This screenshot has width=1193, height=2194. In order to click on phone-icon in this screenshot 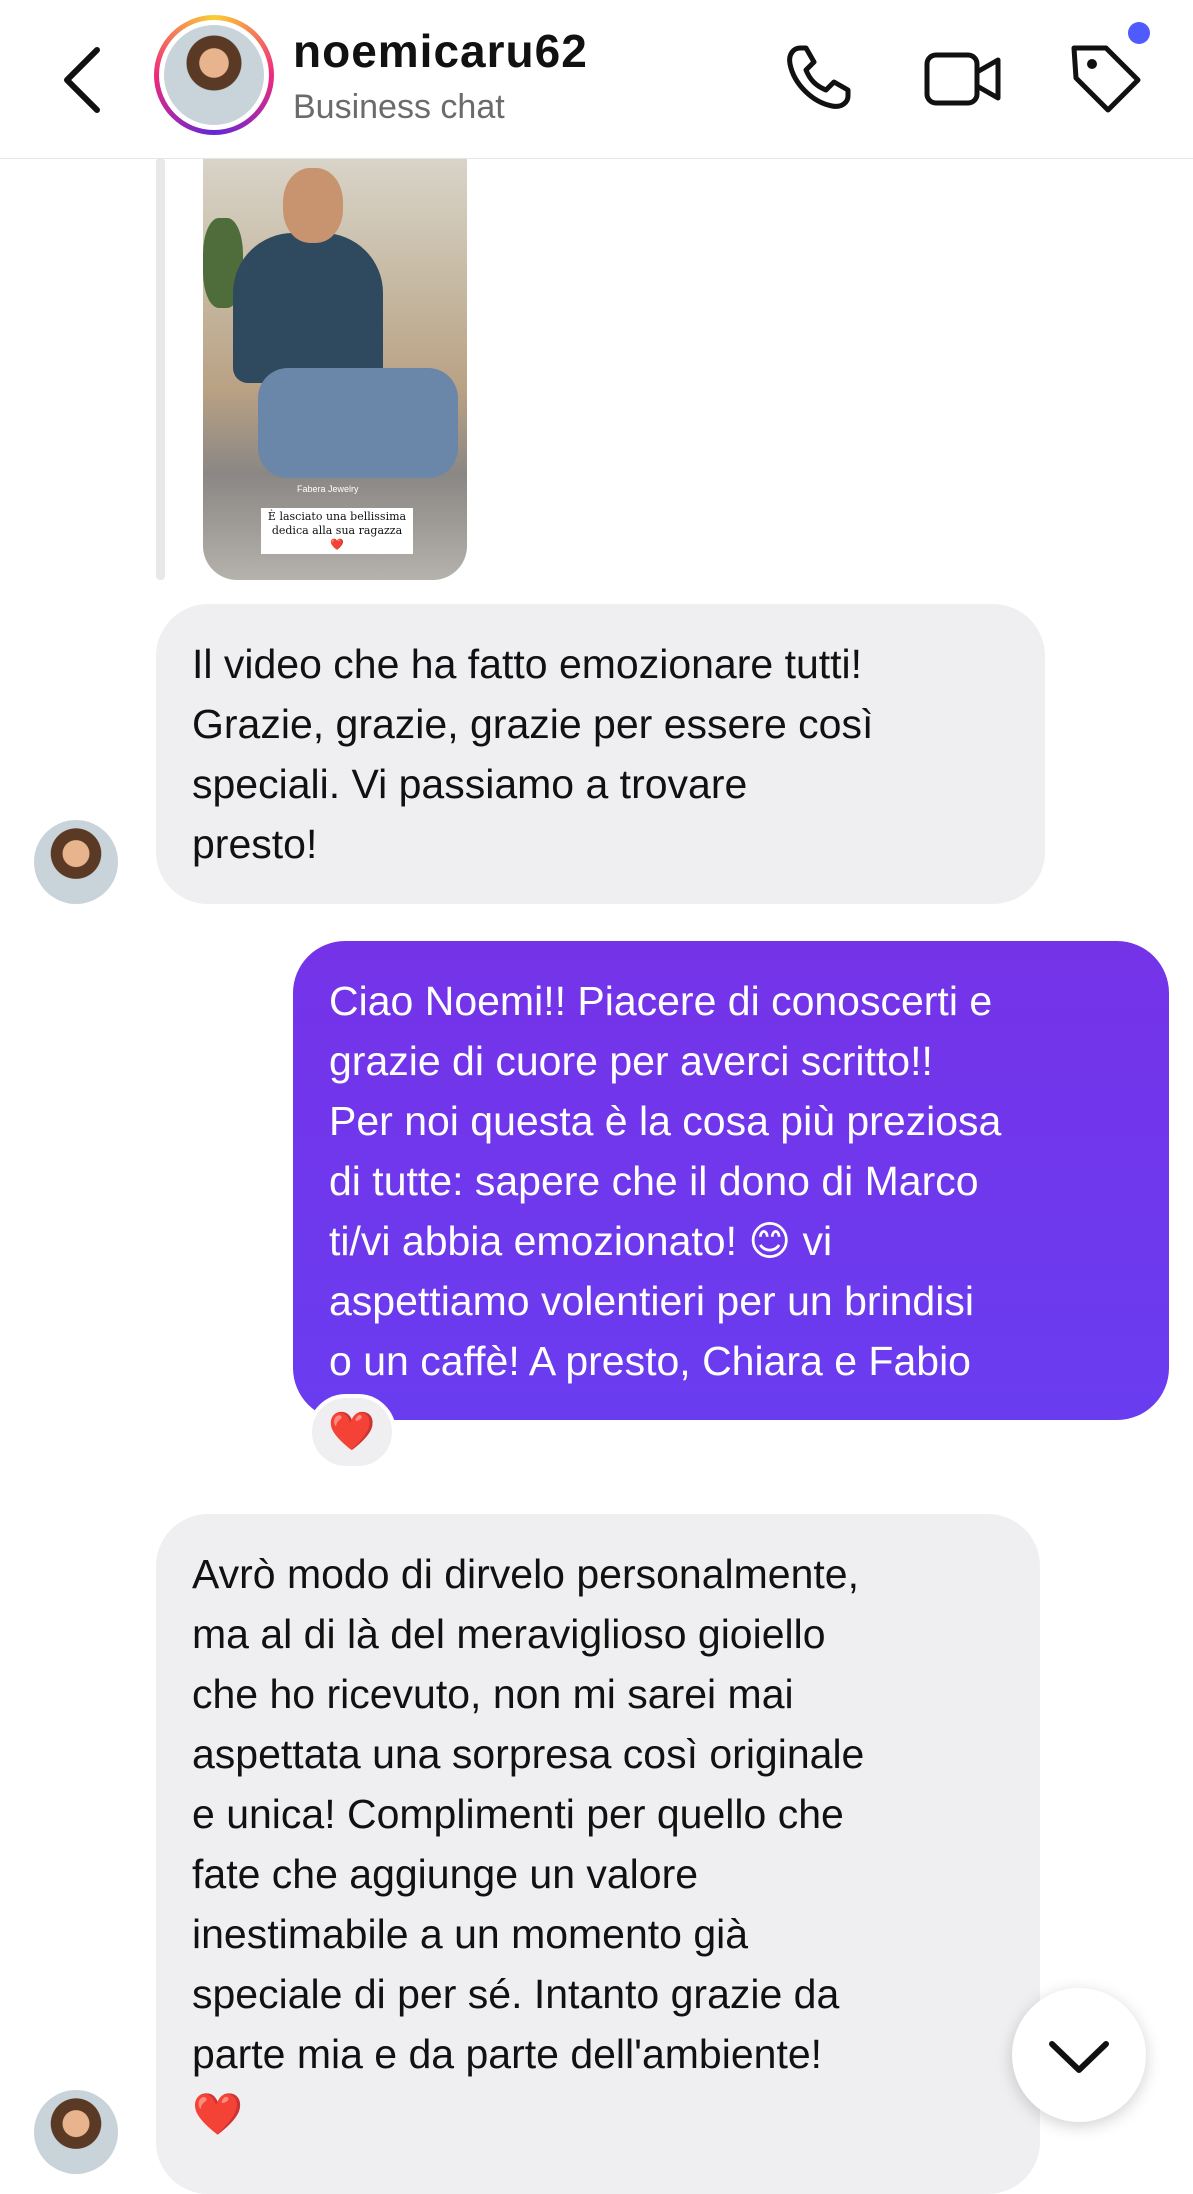, I will do `click(819, 77)`.